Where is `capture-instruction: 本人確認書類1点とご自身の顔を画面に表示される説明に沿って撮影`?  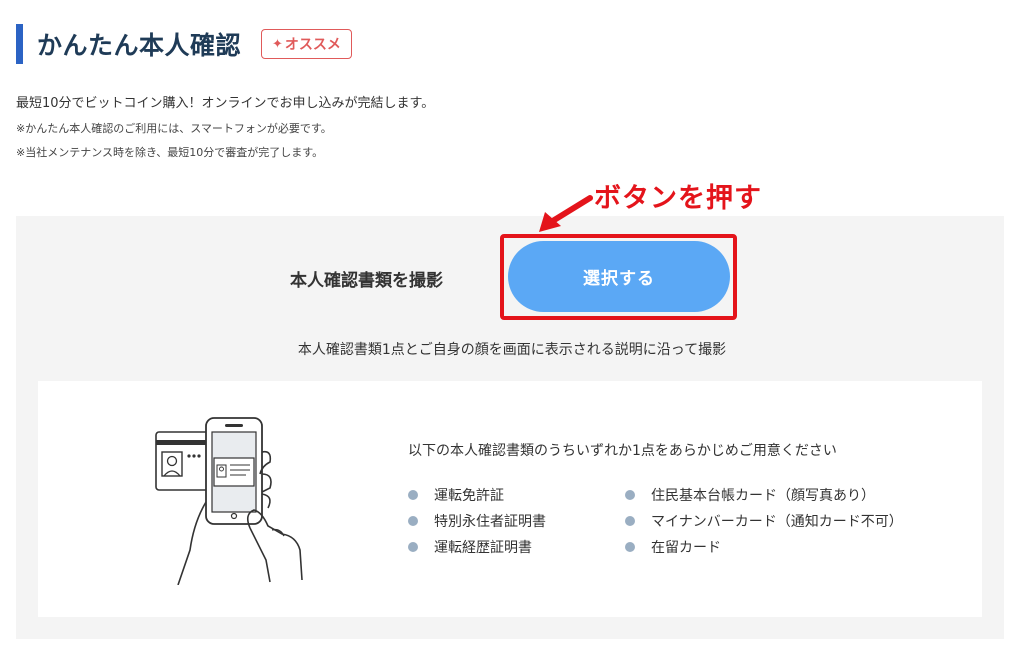
capture-instruction: 本人確認書類1点とご自身の顔を画面に表示される説明に沿って撮影 is located at coordinates (512, 350).